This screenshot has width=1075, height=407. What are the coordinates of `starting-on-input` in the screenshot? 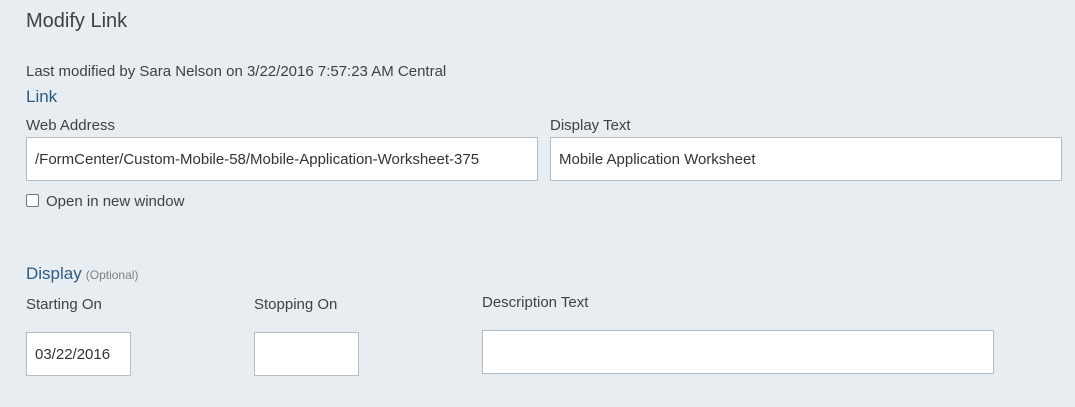 It's located at (78, 354).